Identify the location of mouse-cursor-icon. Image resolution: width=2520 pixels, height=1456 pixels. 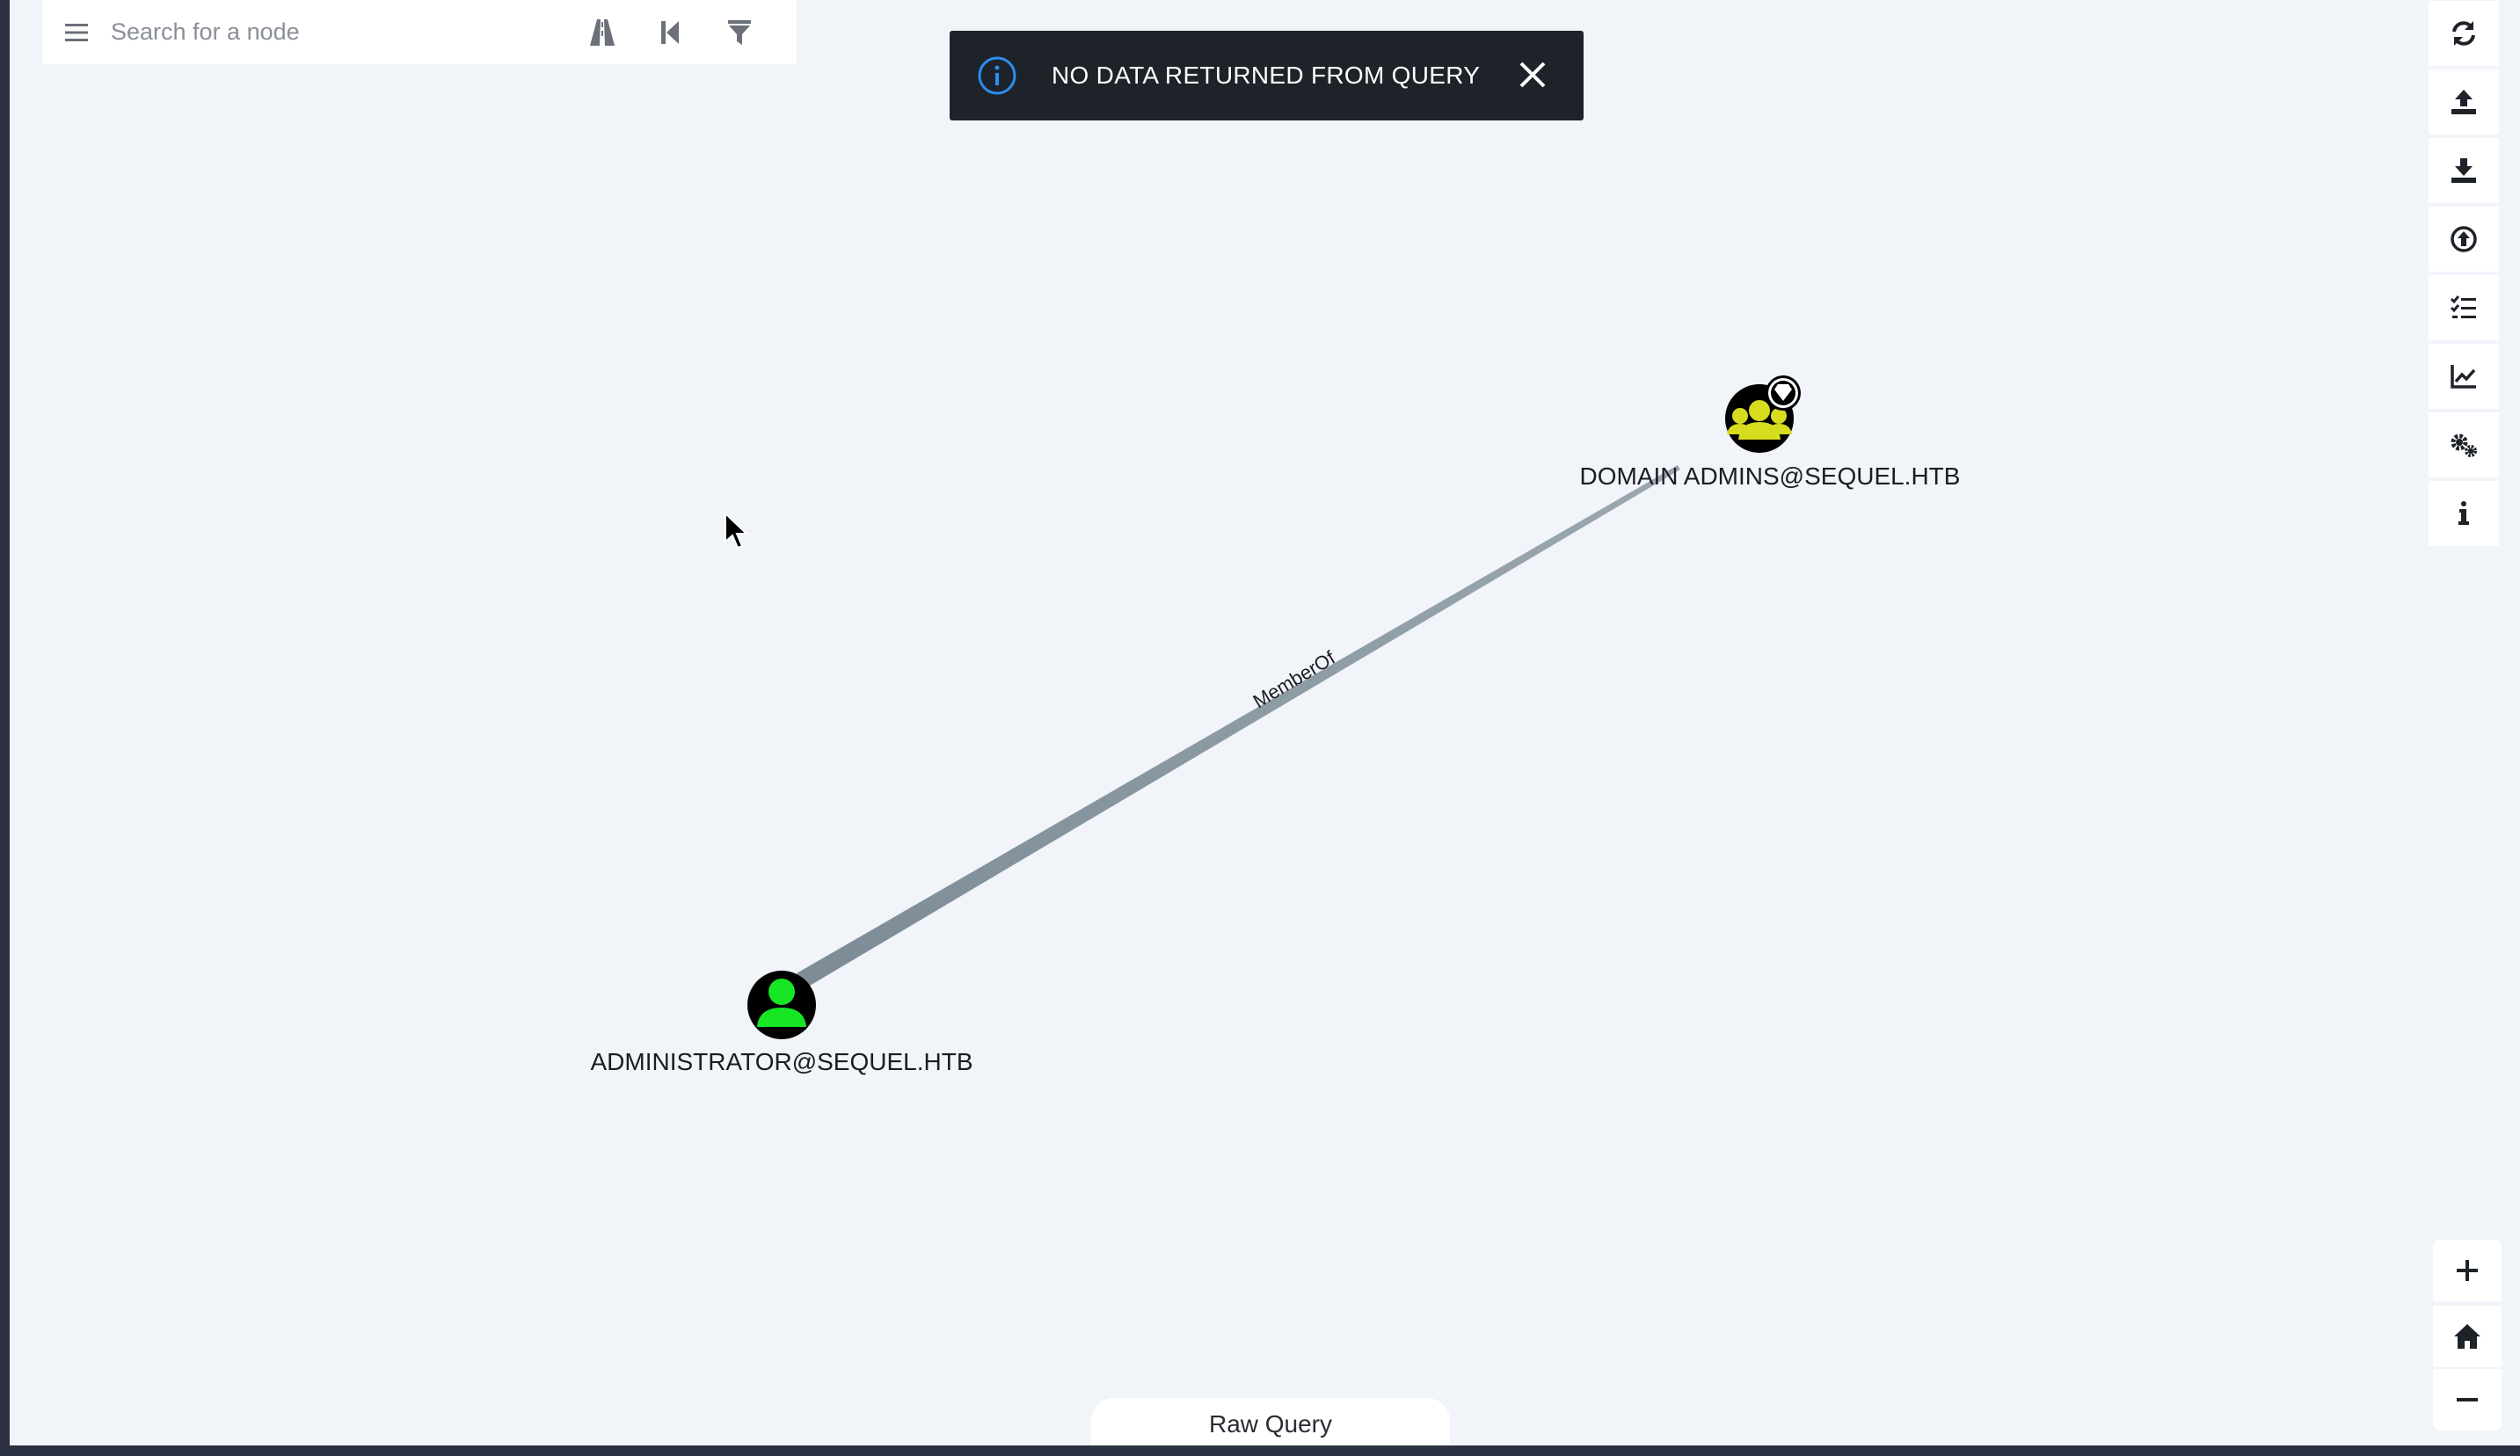
(737, 531).